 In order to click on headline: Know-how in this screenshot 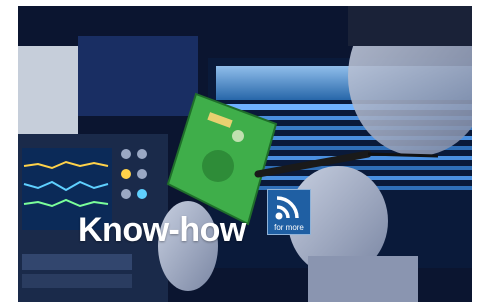, I will do `click(162, 230)`.